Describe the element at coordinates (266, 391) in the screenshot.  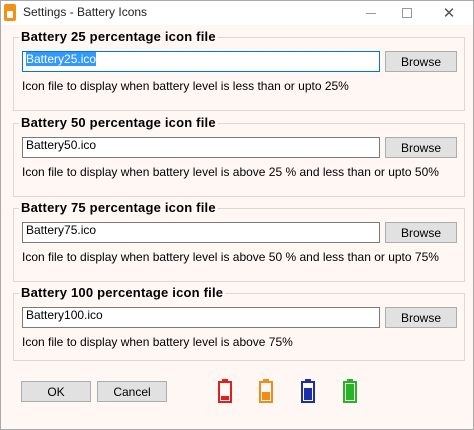
I see `battery-50-icon` at that location.